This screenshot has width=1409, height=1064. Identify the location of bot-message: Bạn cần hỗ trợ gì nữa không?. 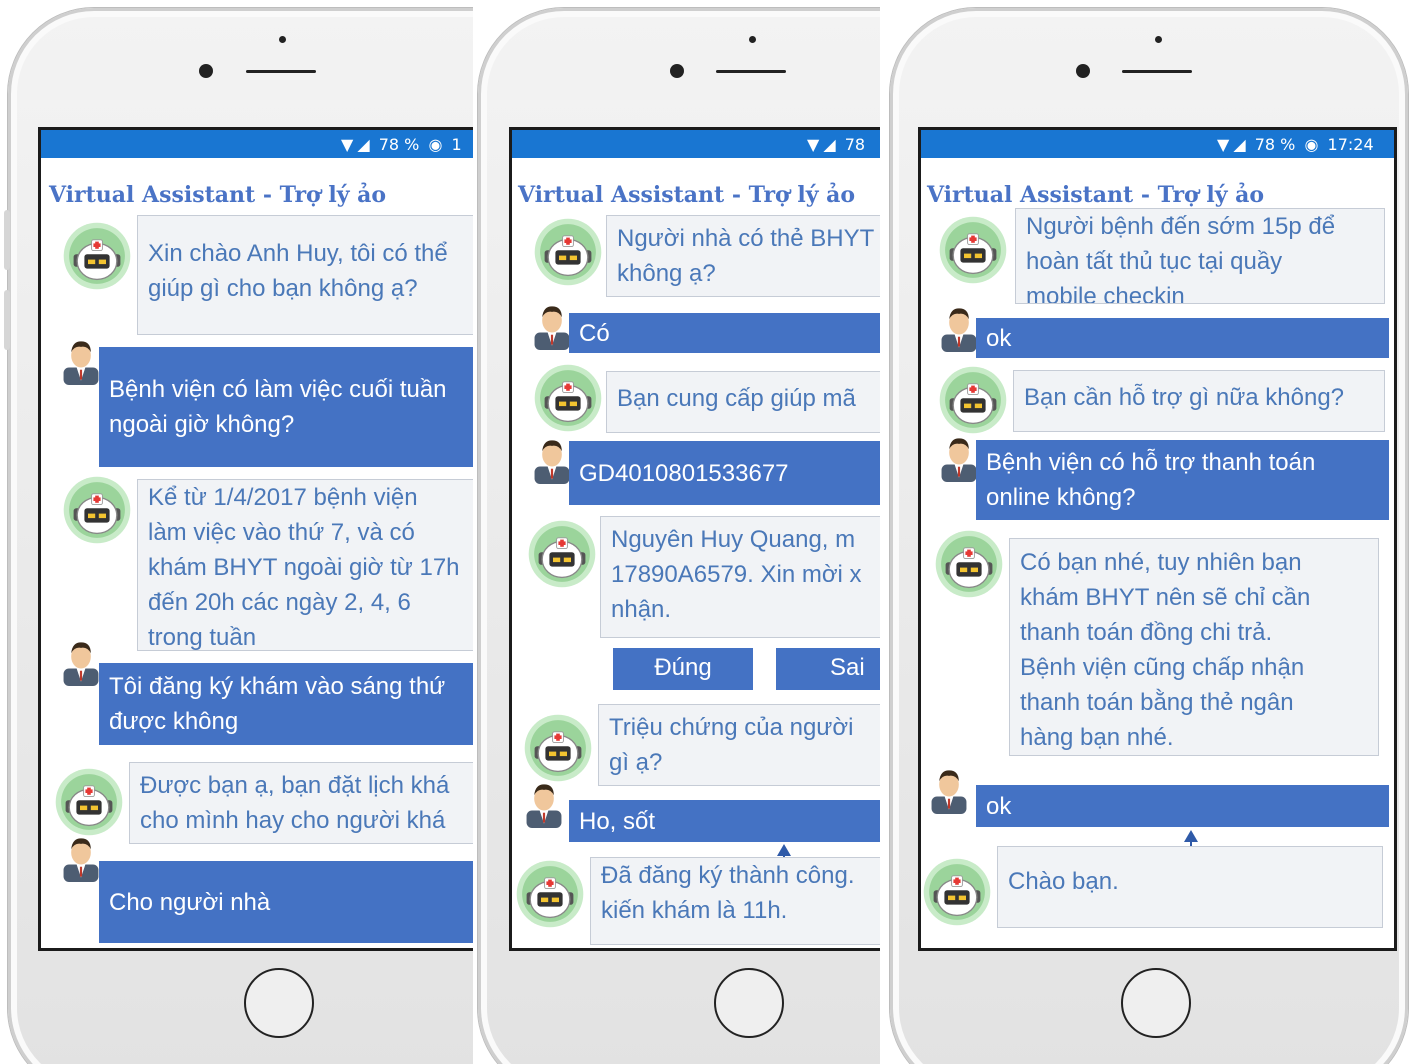
(1199, 401).